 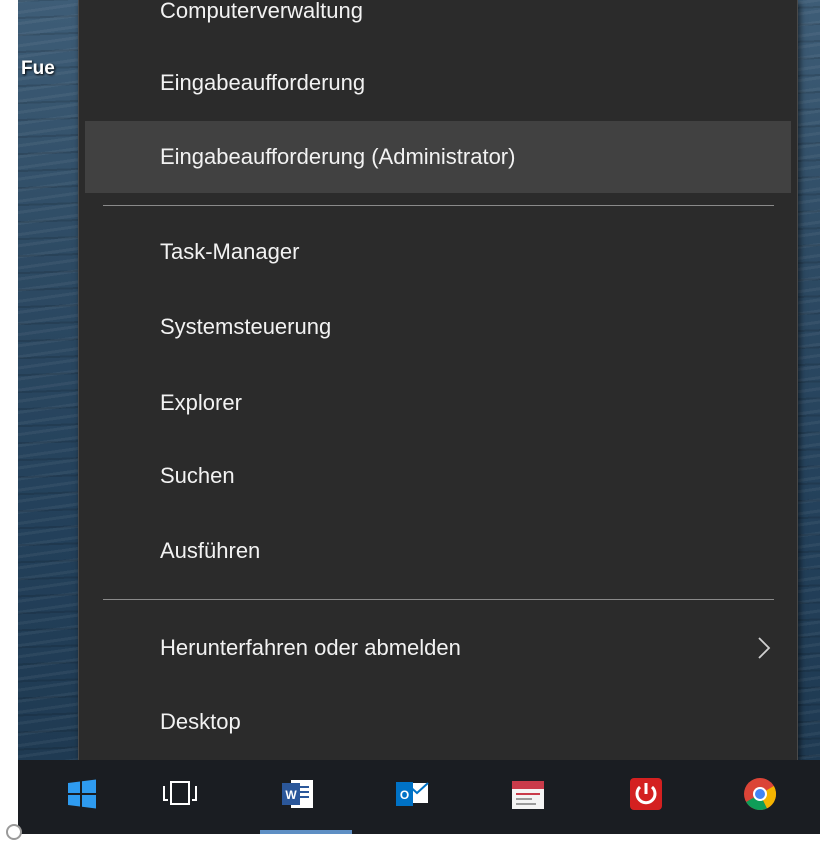 What do you see at coordinates (261, 11) in the screenshot?
I see `menu-item-label: Computerverwaltung` at bounding box center [261, 11].